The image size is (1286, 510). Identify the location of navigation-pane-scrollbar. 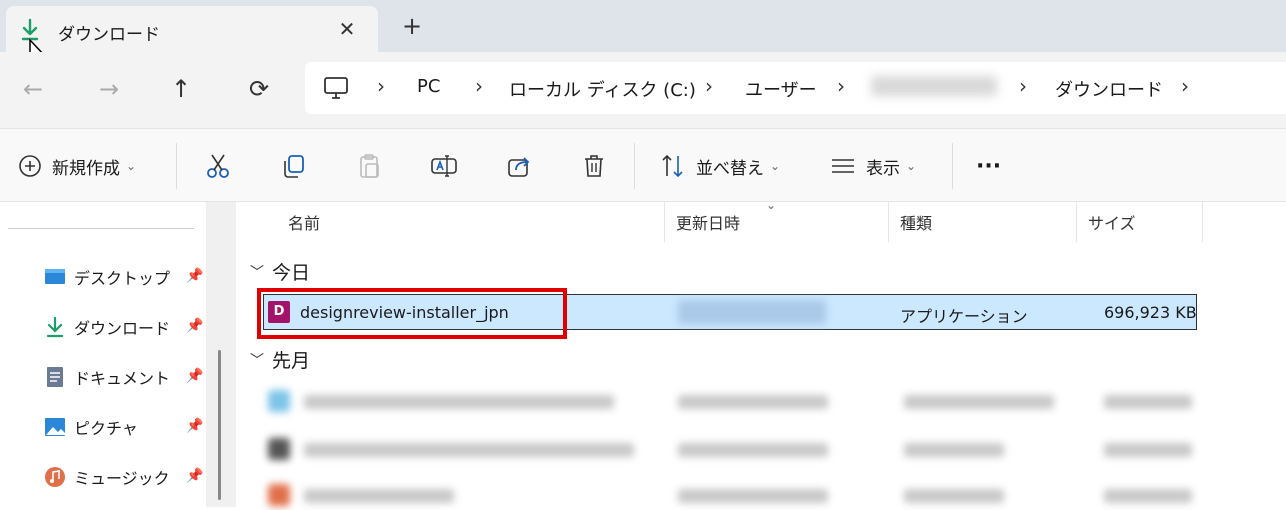
(221, 354).